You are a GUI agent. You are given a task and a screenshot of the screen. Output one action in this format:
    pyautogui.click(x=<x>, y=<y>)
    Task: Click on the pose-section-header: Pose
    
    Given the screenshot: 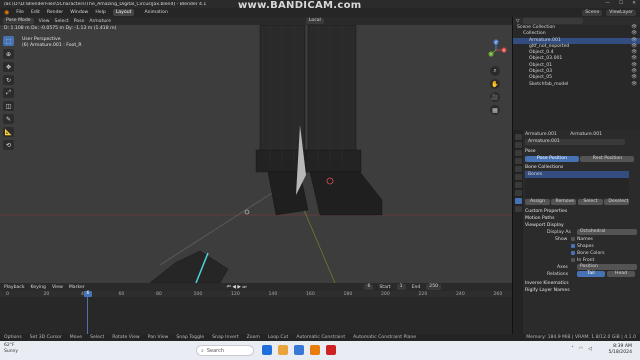 What is the action you would take?
    pyautogui.click(x=582, y=151)
    